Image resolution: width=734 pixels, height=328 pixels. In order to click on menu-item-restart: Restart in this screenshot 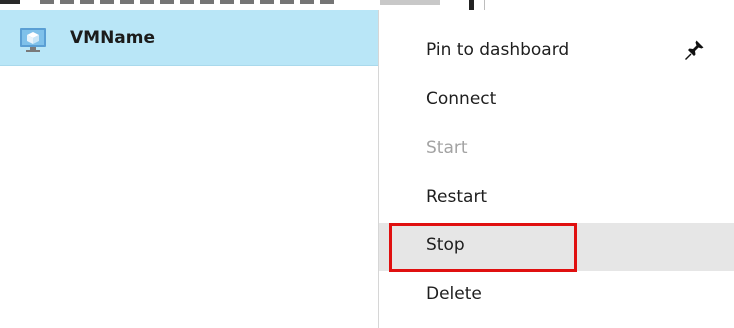, I will do `click(556, 199)`.